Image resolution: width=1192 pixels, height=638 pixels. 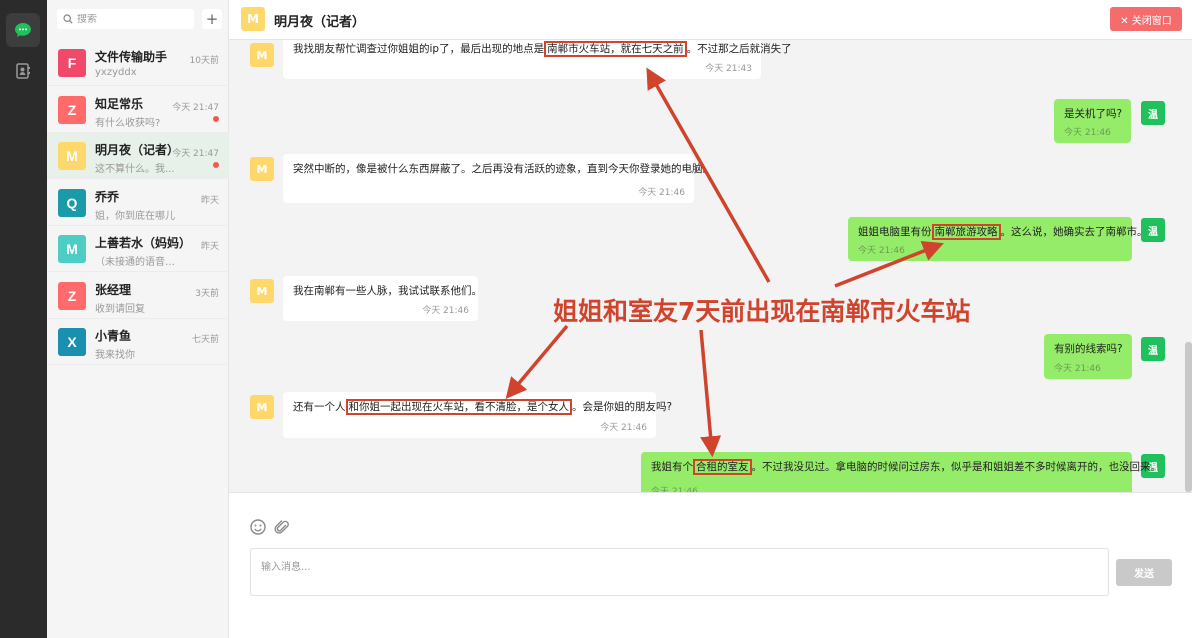 What do you see at coordinates (205, 340) in the screenshot?
I see `contact-time: 七天前` at bounding box center [205, 340].